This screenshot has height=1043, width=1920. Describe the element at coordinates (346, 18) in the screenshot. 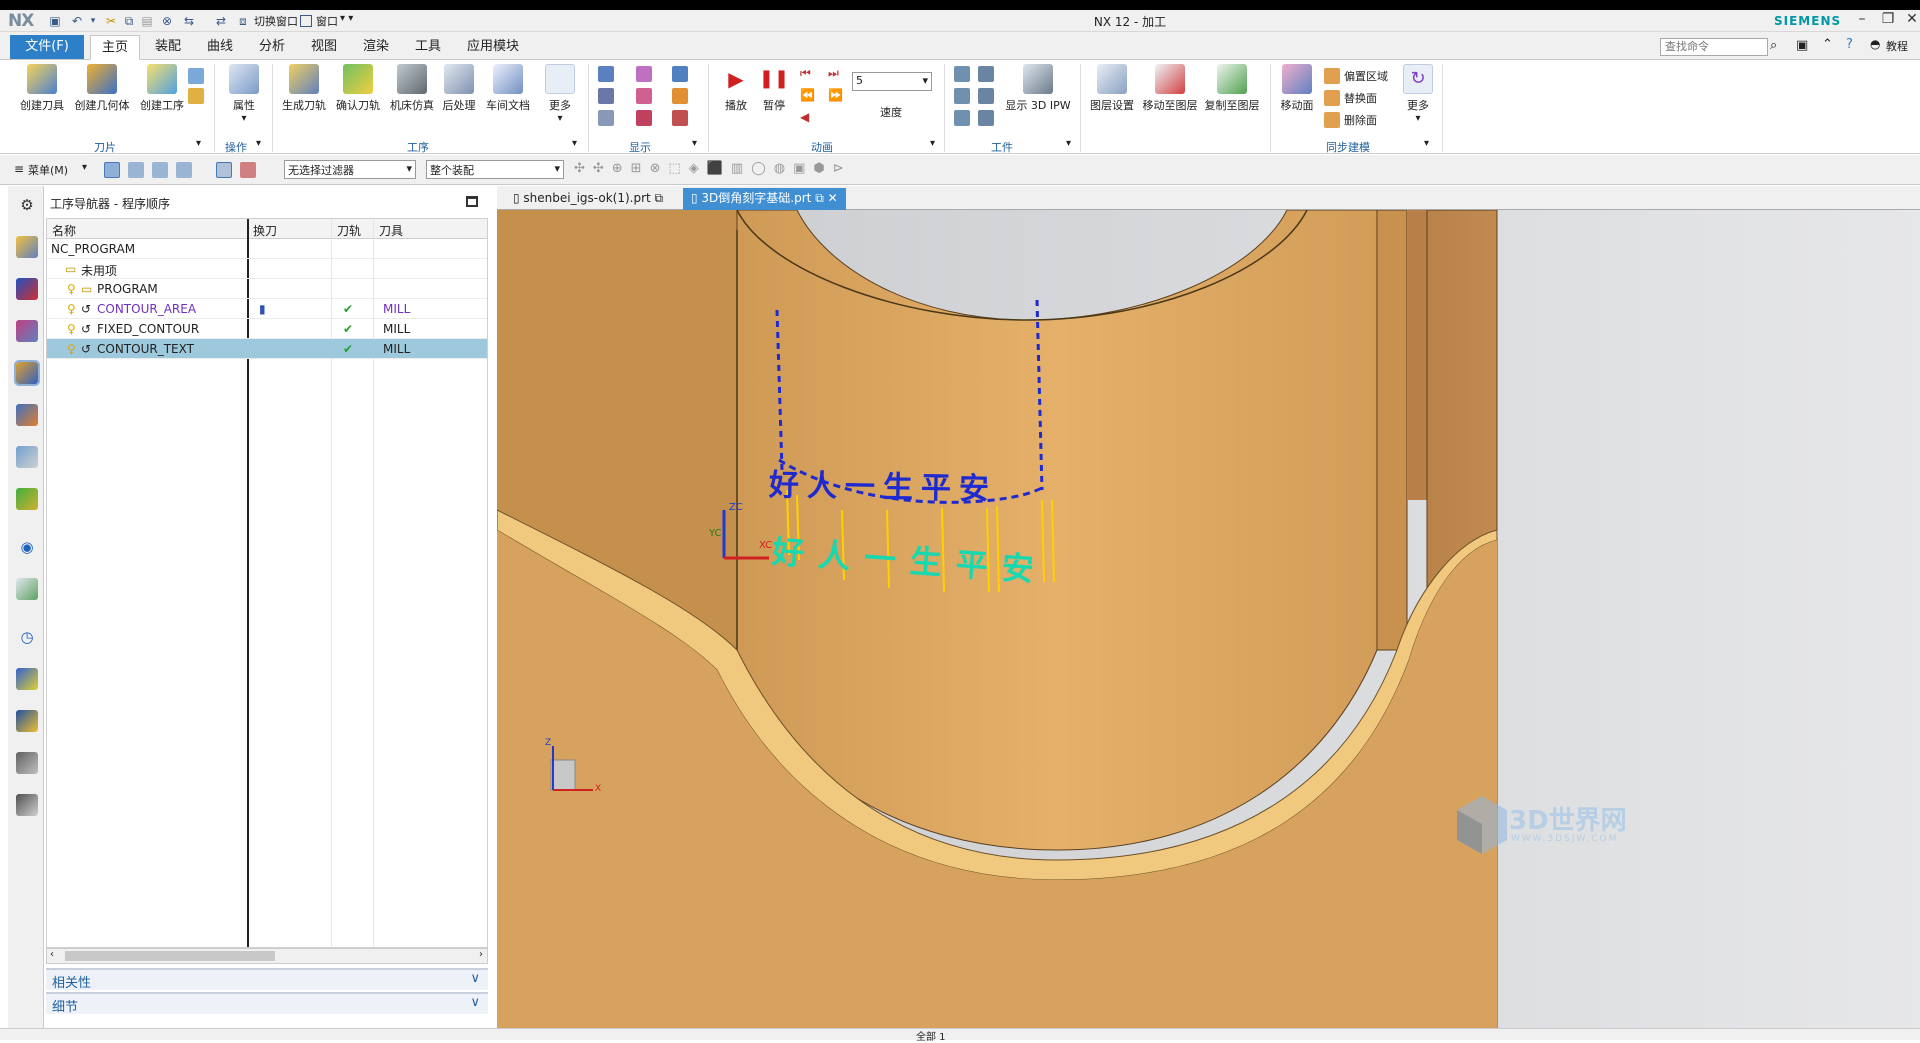

I see `chevron-down-icon: ▾ ▾` at that location.